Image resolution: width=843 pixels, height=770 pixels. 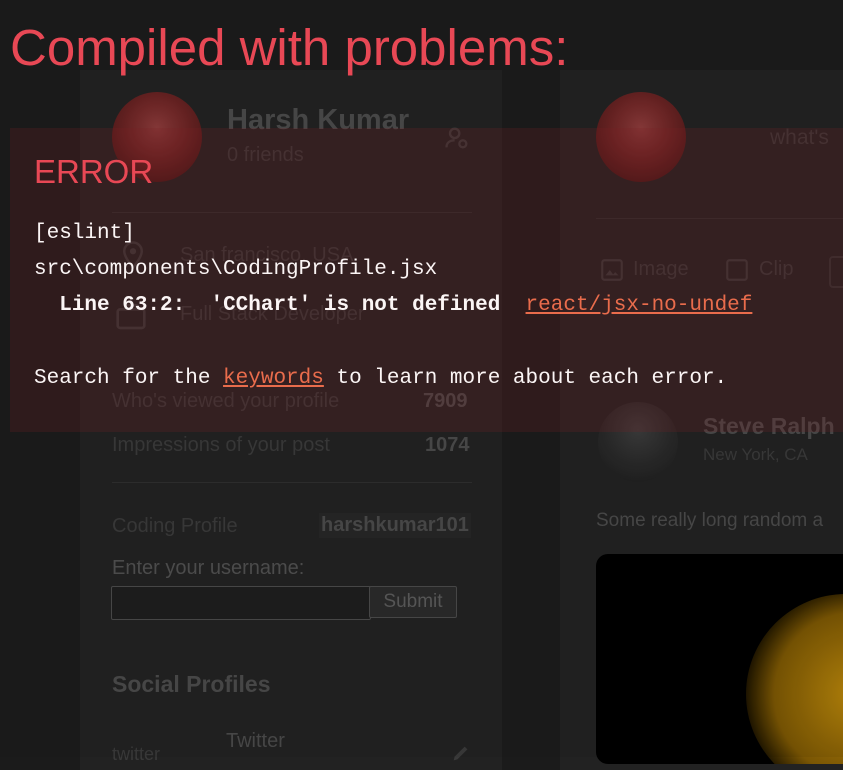 What do you see at coordinates (639, 305) in the screenshot?
I see `rule-link: react/jsx-no-undef` at bounding box center [639, 305].